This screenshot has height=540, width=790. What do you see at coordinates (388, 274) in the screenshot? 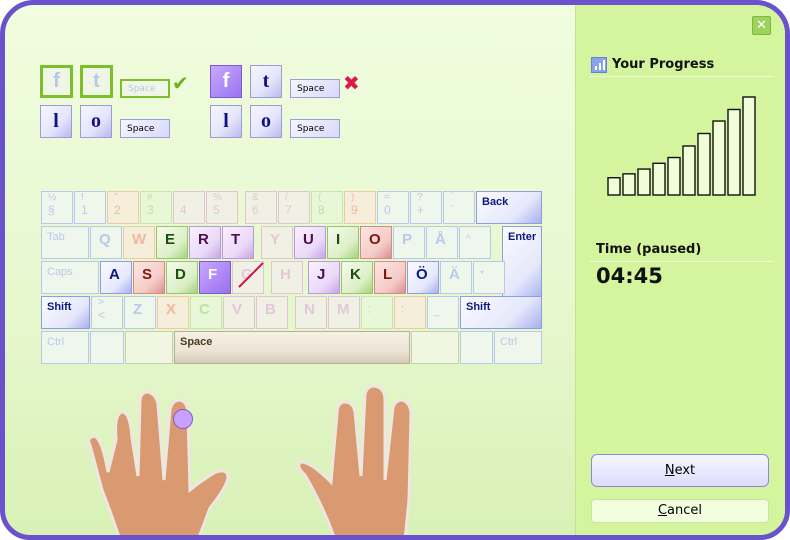
I see `key-label: L` at bounding box center [388, 274].